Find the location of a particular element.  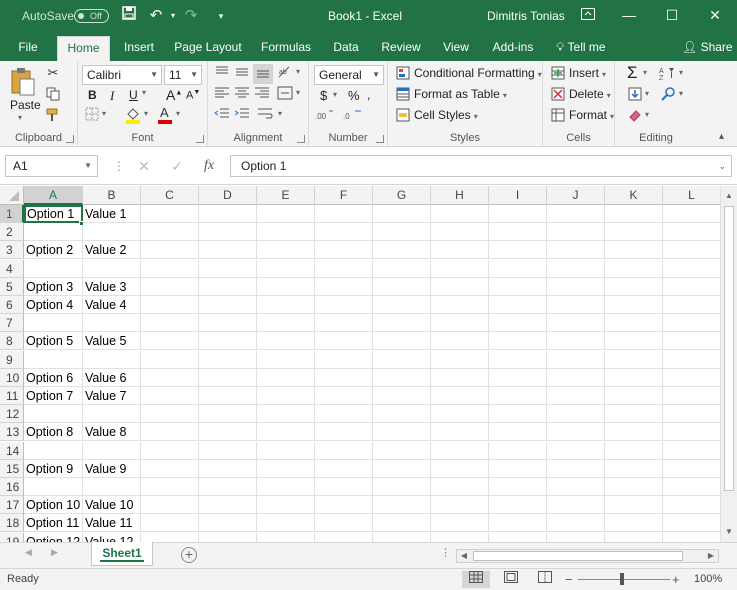

format-as-table-icon is located at coordinates (403, 94).